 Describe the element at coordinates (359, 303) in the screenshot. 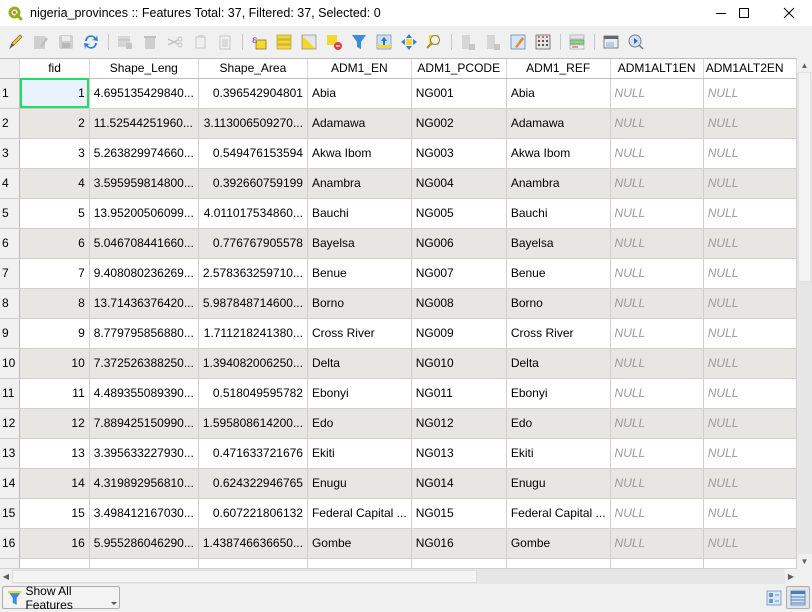

I see `cell-adm1-en: Borno` at that location.